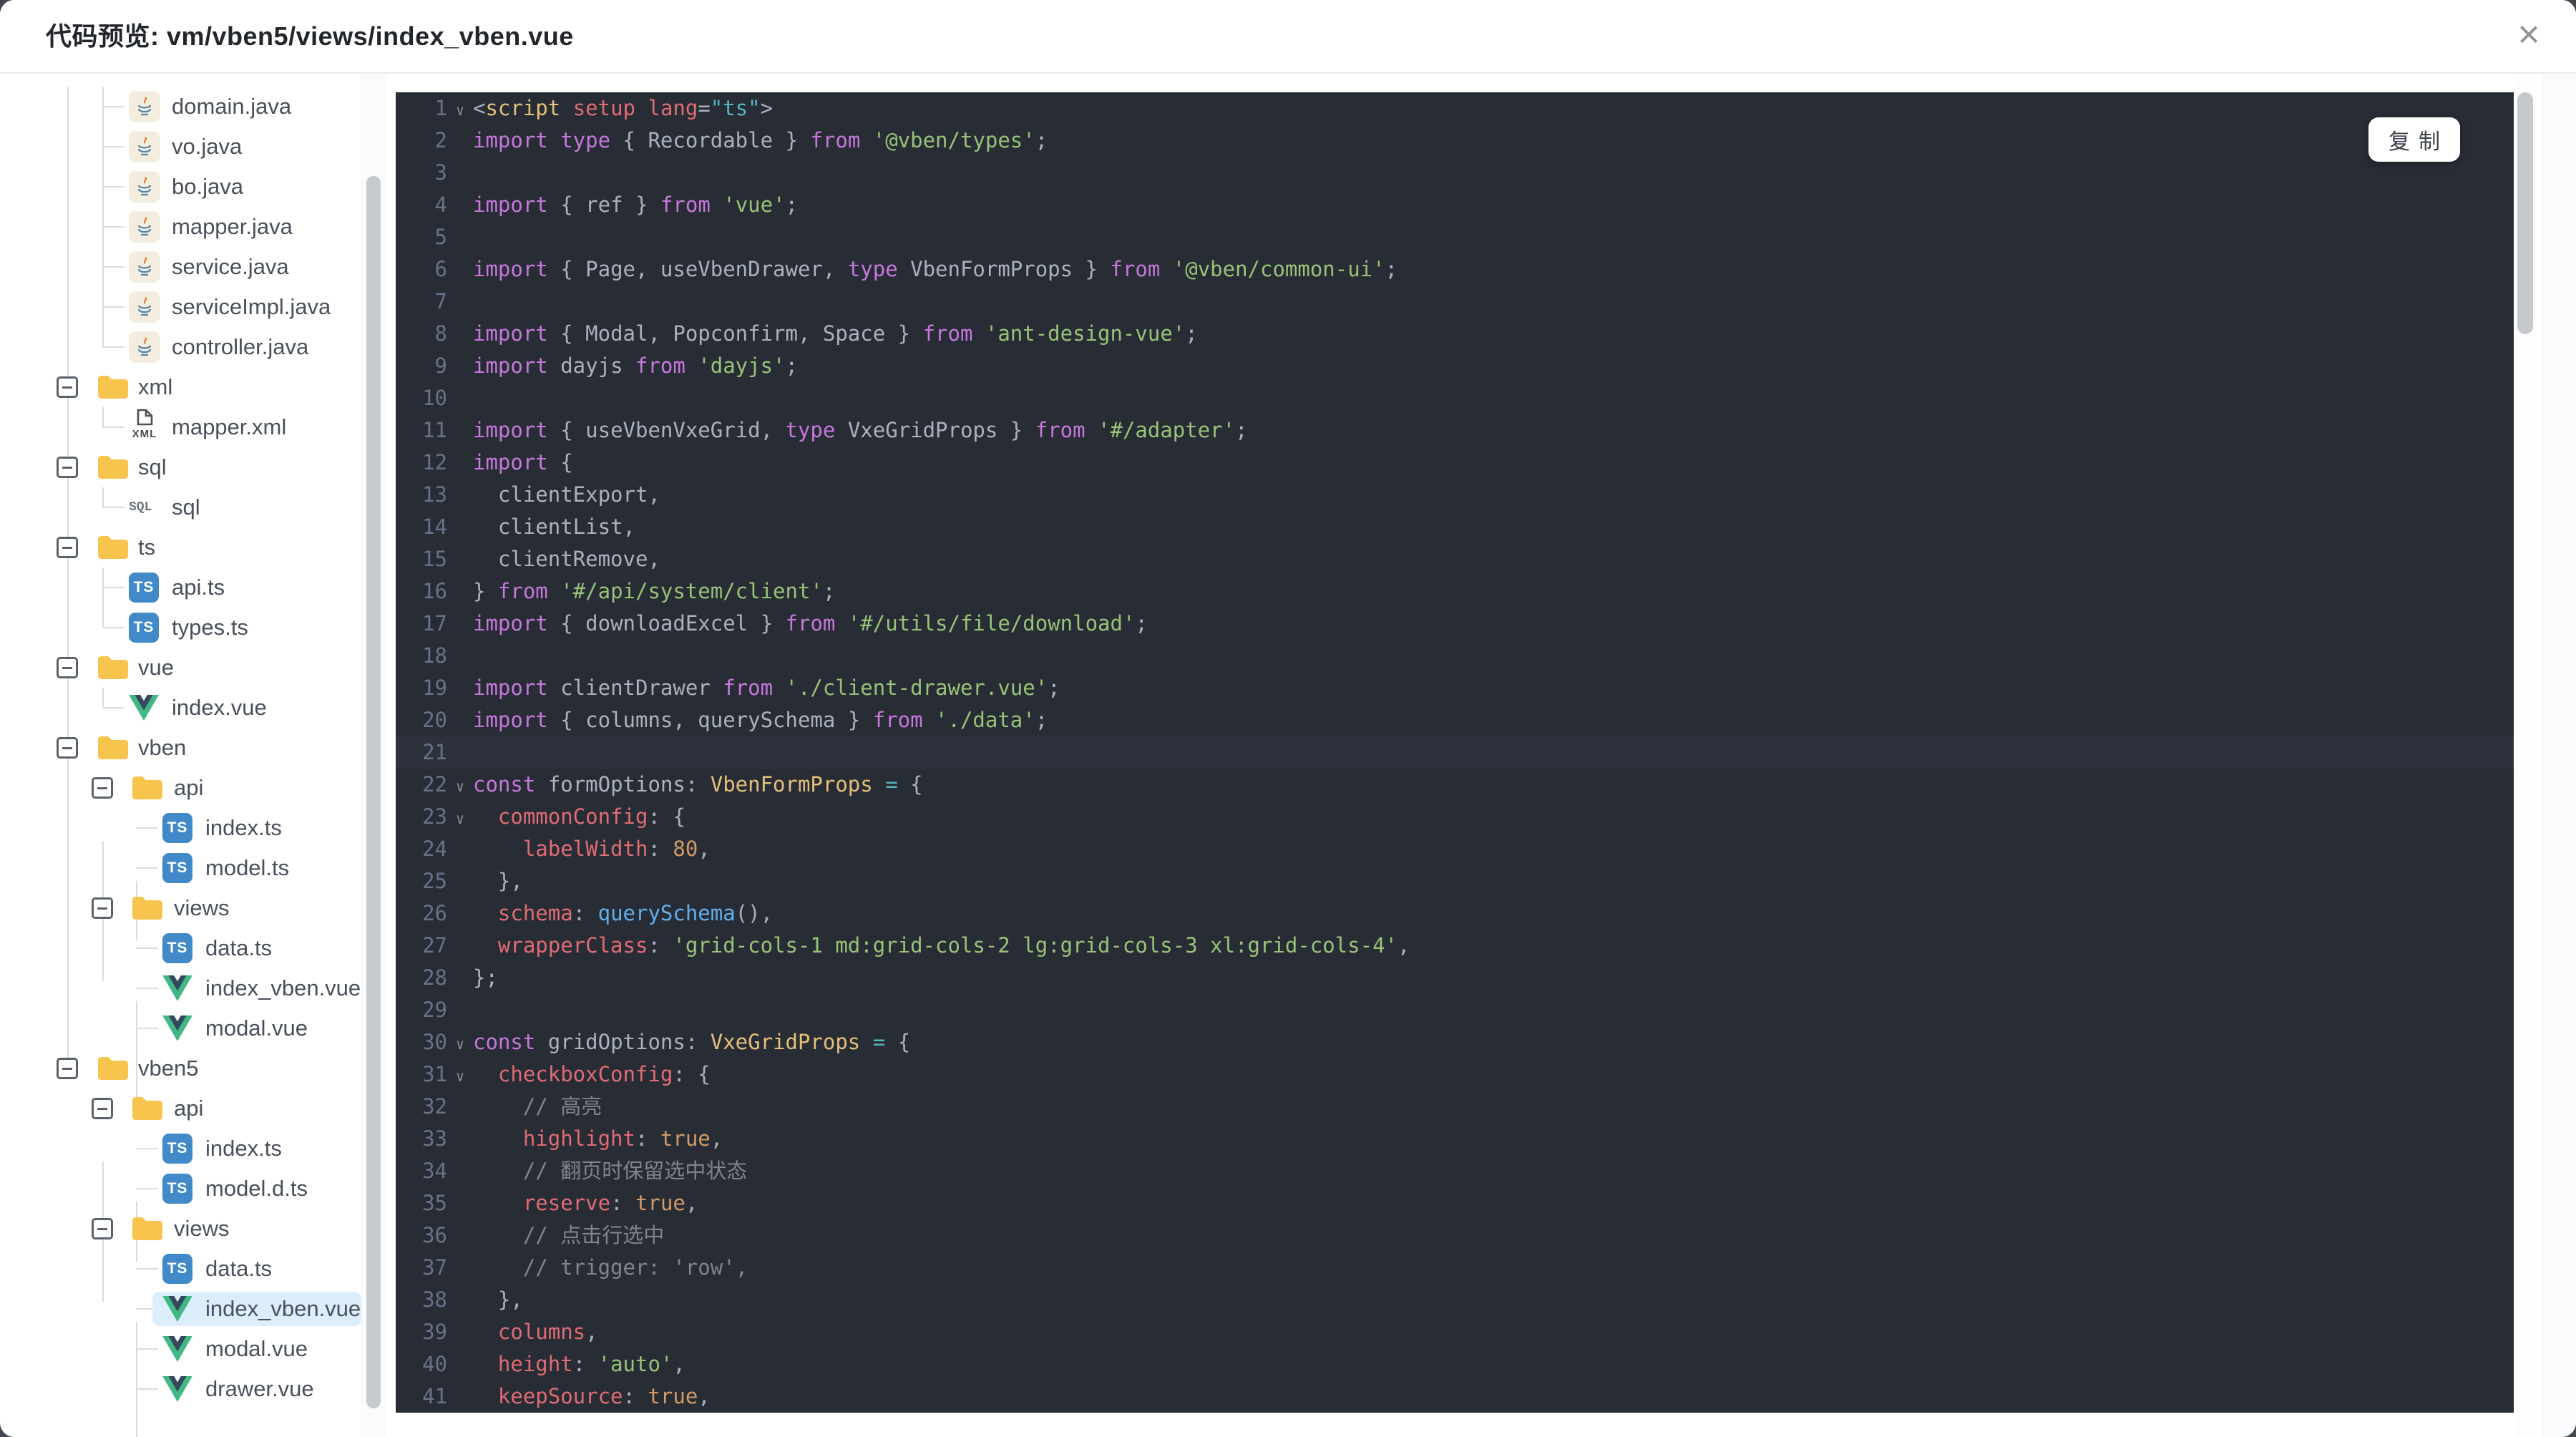  I want to click on code-line: 40 height: 'auto',, so click(1455, 1364).